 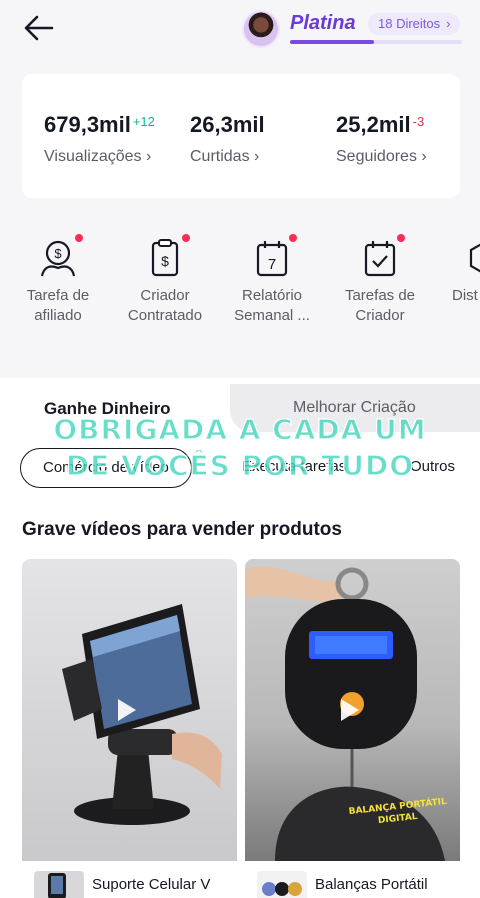 I want to click on affiliate-icon: $, so click(x=61, y=256).